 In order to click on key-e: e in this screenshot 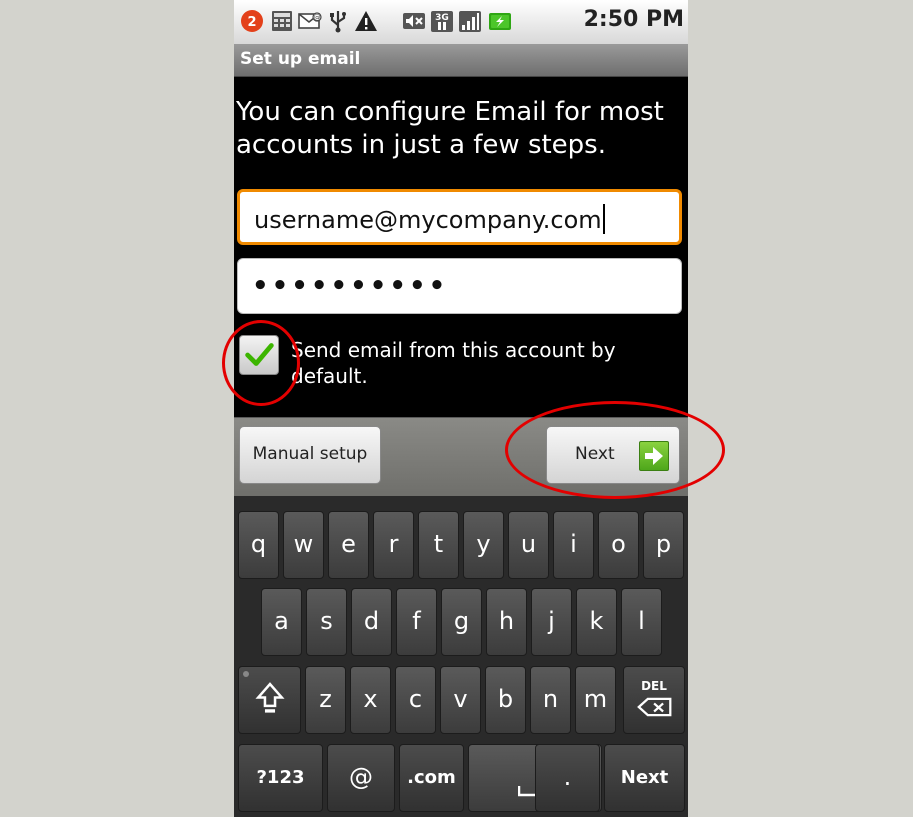, I will do `click(348, 545)`.